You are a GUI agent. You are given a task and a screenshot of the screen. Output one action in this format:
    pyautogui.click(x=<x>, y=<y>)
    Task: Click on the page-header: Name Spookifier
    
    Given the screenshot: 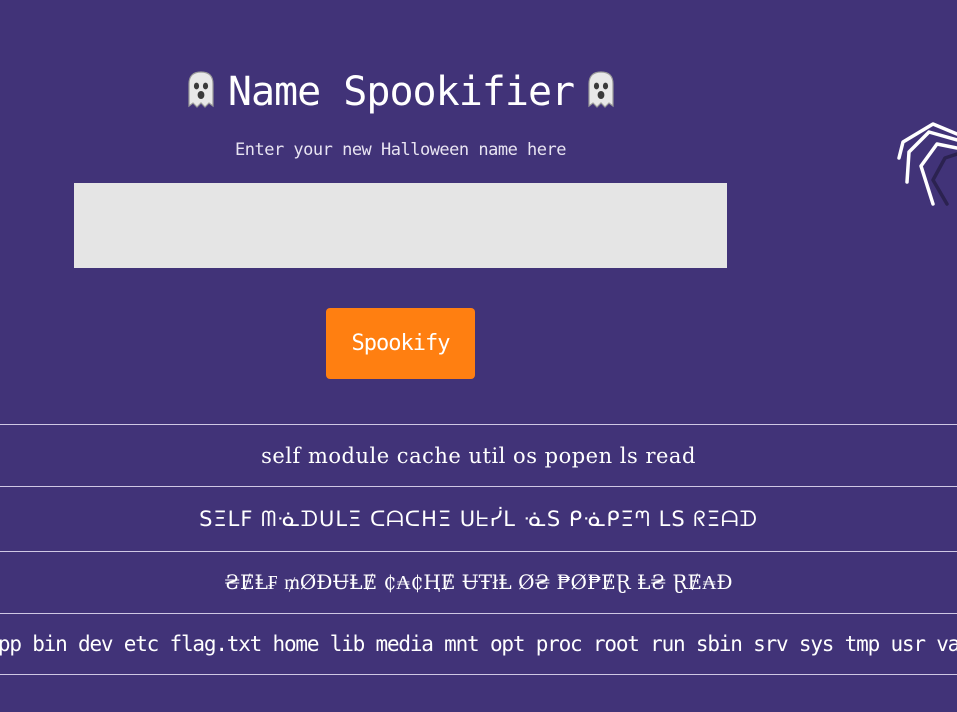 What is the action you would take?
    pyautogui.click(x=401, y=92)
    